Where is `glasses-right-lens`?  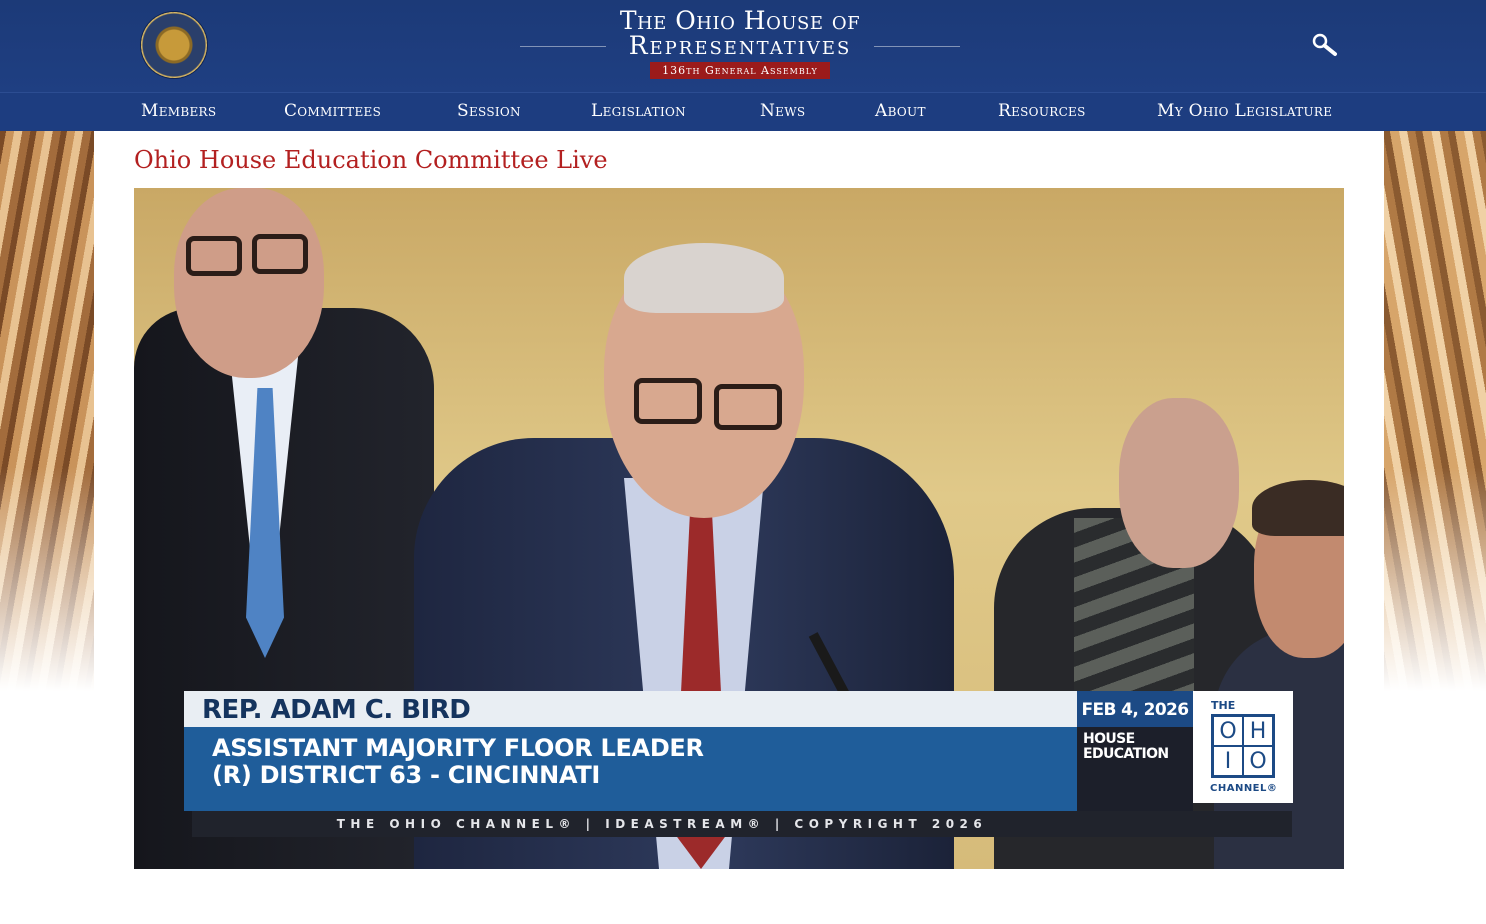
glasses-right-lens is located at coordinates (280, 254).